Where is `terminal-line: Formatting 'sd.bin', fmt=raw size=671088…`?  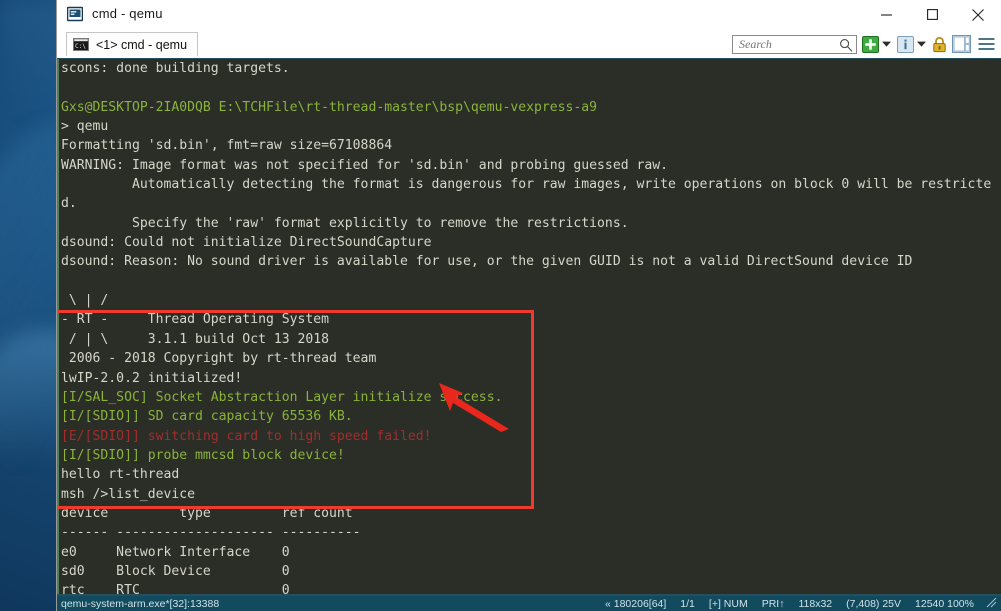
terminal-line: Formatting 'sd.bin', fmt=raw size=671088… is located at coordinates (227, 146).